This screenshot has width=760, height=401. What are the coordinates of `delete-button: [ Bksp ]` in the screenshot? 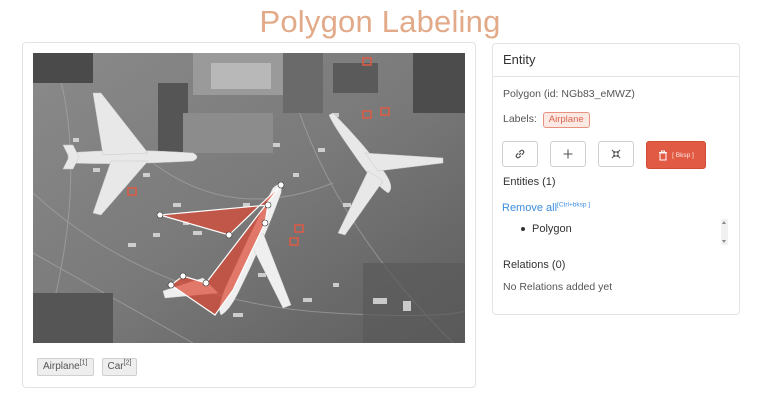 It's located at (676, 155).